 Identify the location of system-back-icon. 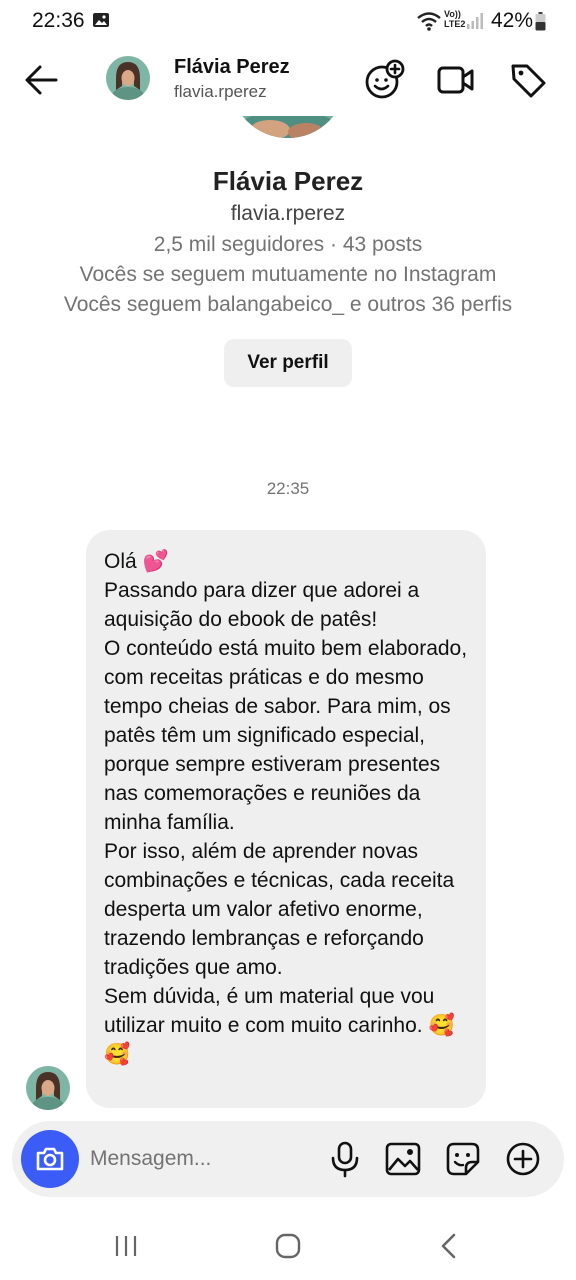
(450, 1246).